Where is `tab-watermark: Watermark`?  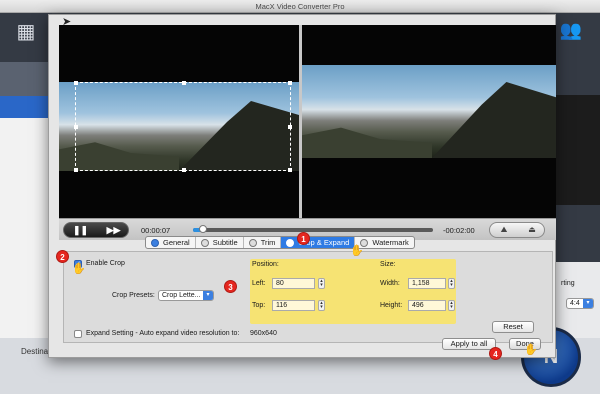
tab-watermark: Watermark is located at coordinates (384, 242).